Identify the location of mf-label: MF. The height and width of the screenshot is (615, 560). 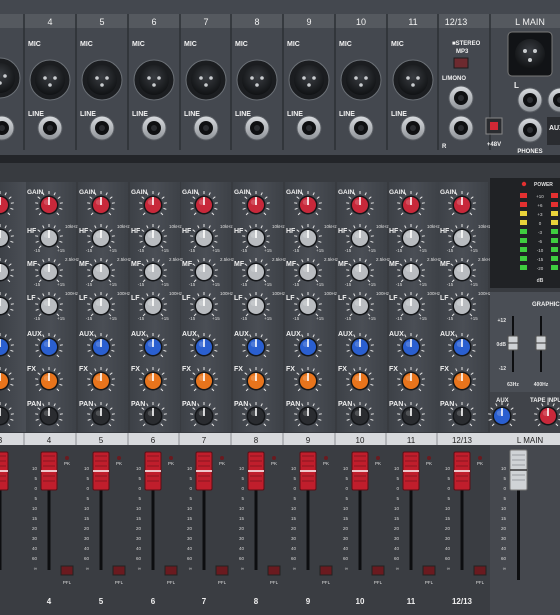
(32, 264).